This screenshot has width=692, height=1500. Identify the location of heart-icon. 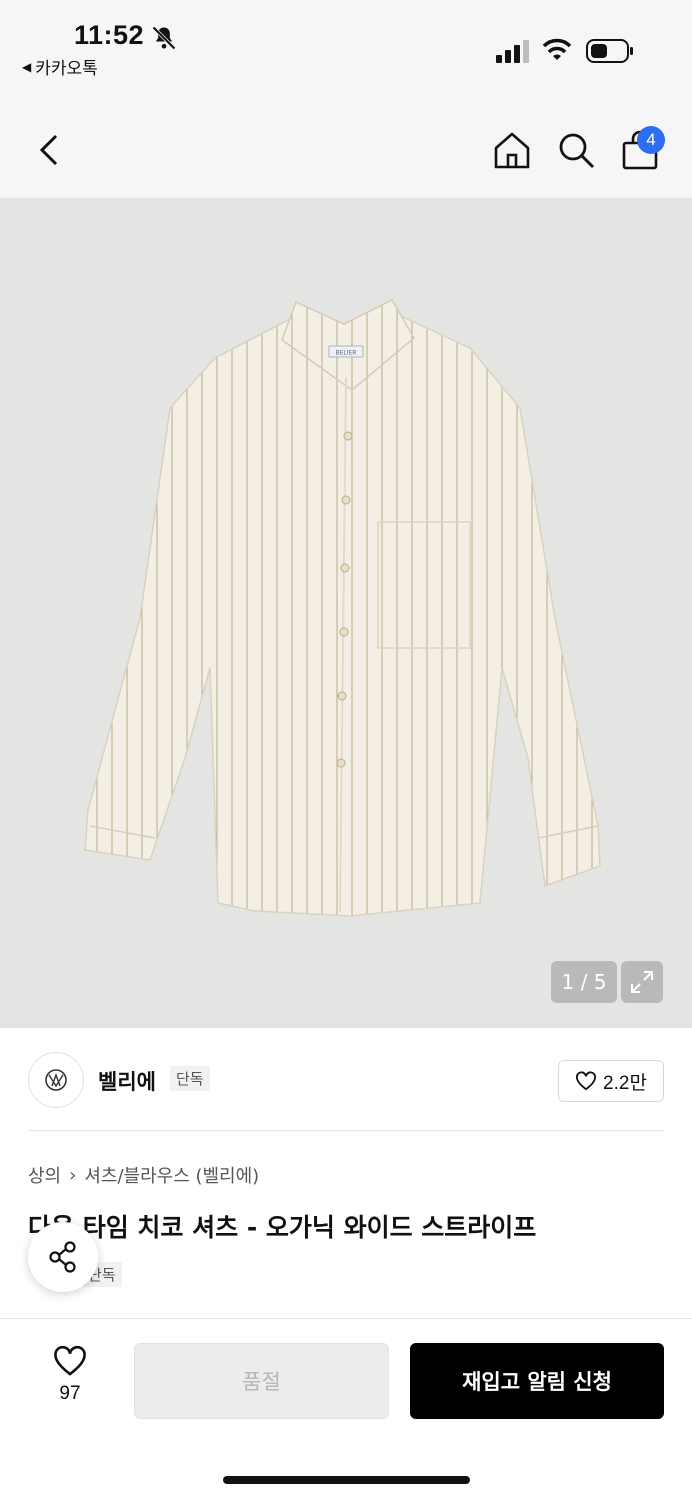
(70, 1360).